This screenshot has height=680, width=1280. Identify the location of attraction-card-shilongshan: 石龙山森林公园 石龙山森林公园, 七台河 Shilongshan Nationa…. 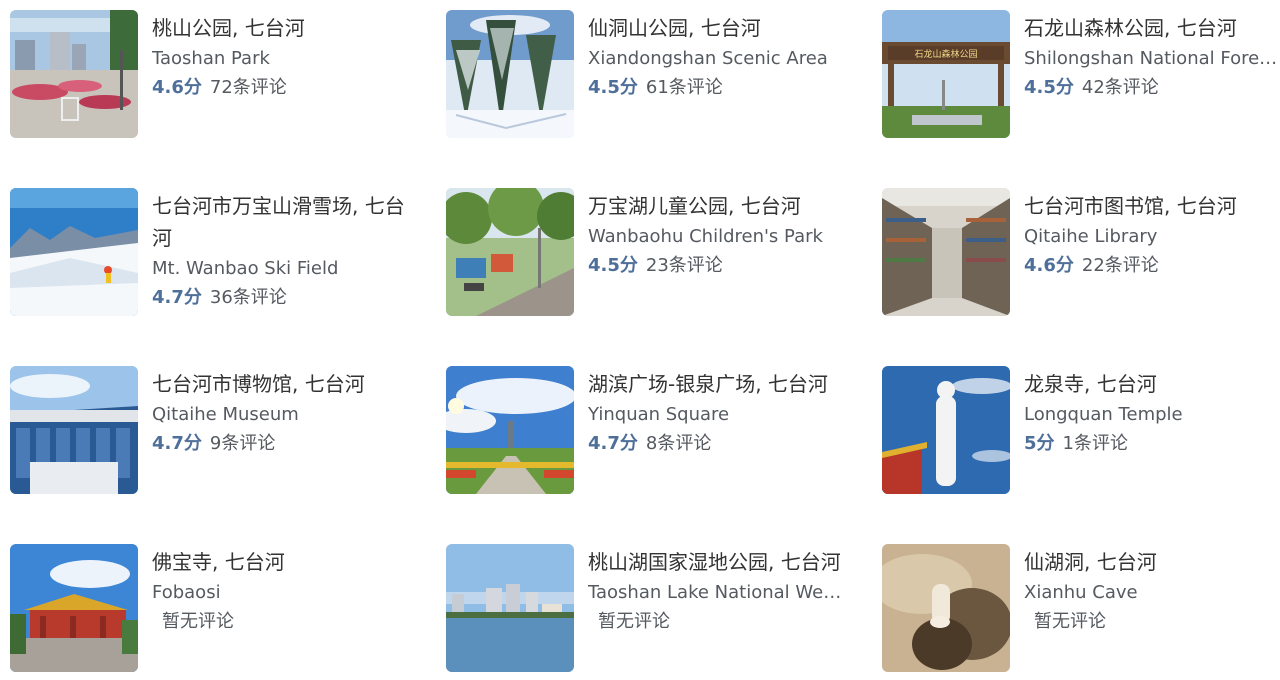
(1081, 75).